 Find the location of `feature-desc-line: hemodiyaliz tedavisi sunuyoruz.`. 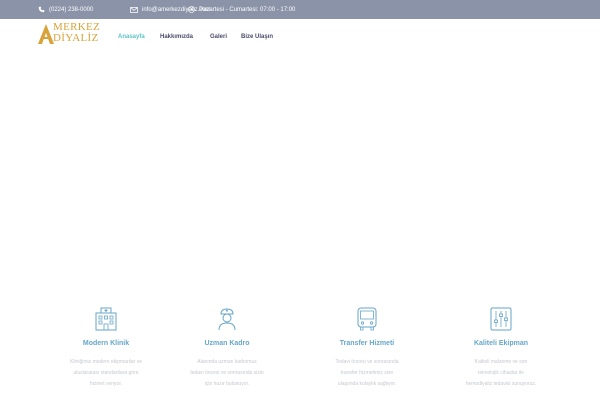

feature-desc-line: hemodiyaliz tedavisi sunuyoruz. is located at coordinates (501, 384).